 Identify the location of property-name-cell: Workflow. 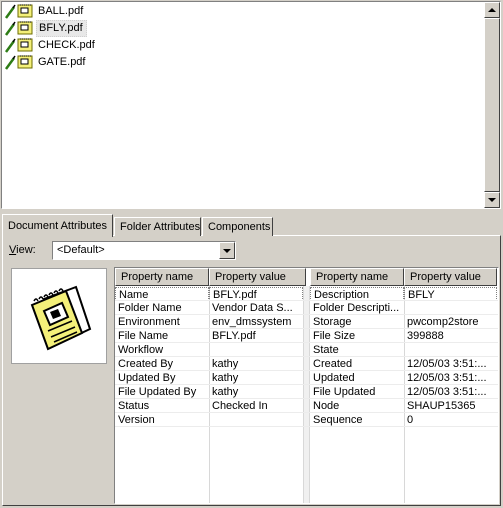
(141, 350).